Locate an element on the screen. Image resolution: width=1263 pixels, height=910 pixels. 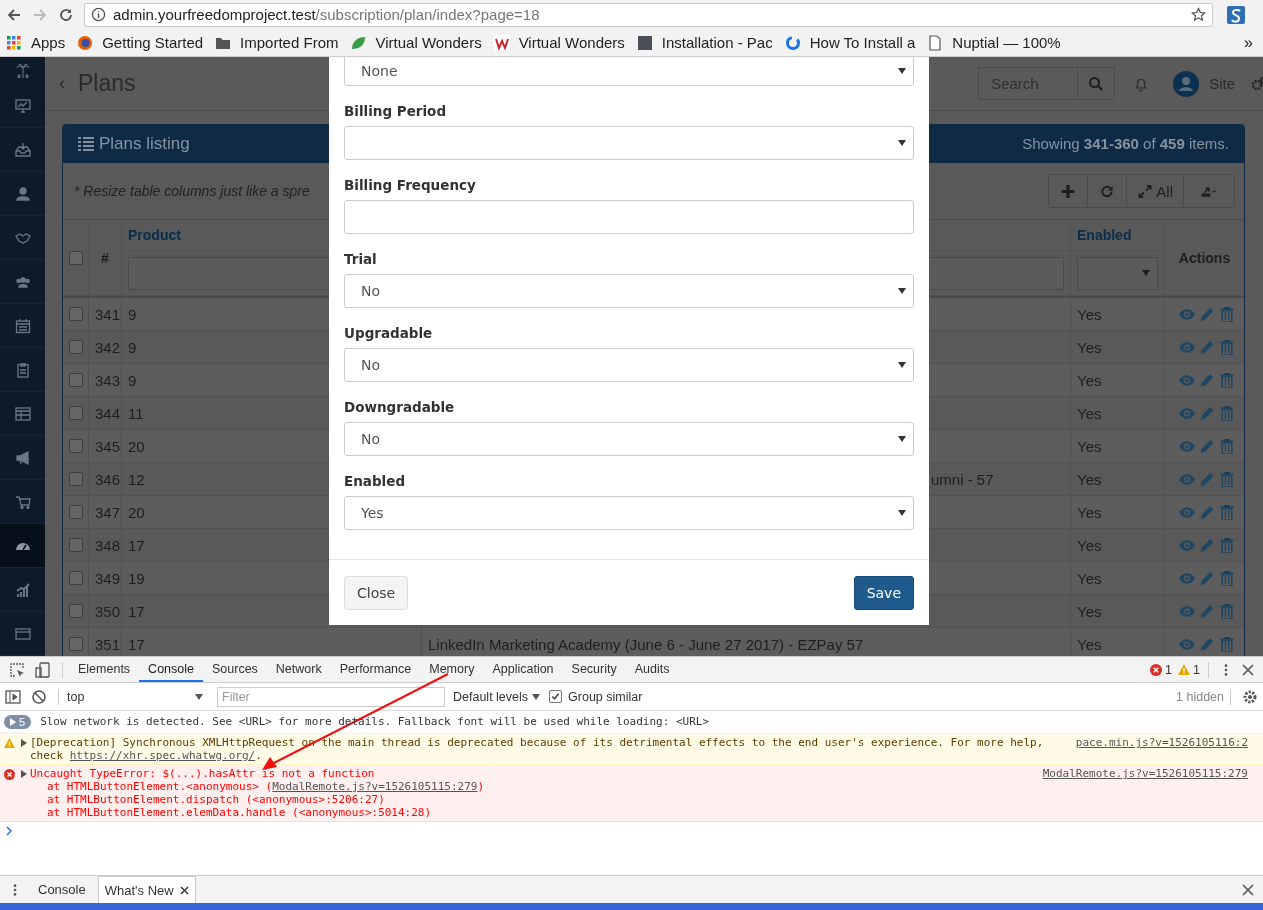
devtools-tab: Performance is located at coordinates (375, 669).